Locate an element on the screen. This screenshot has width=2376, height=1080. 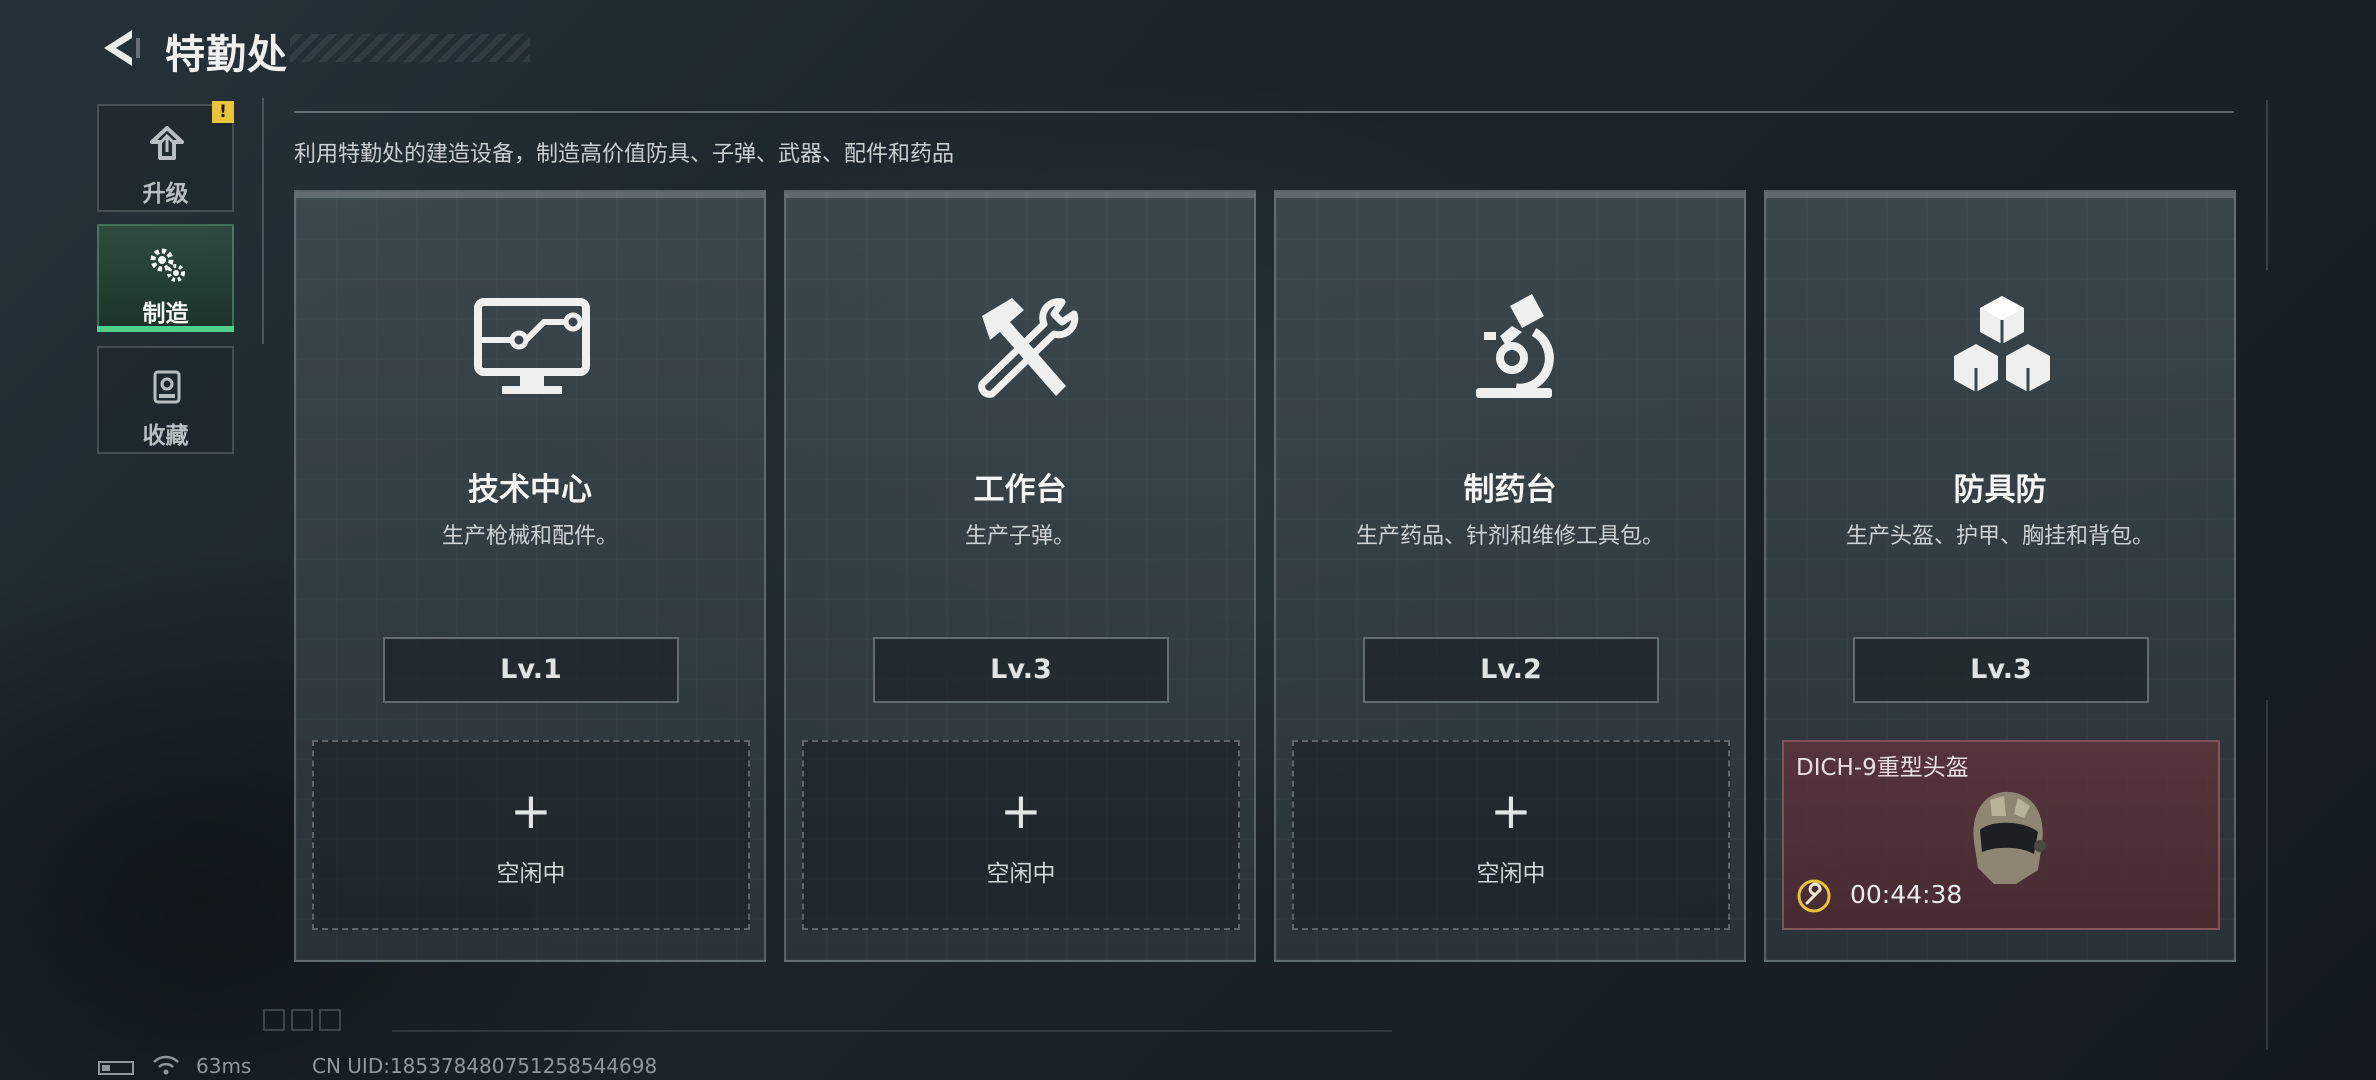
helmet-icon is located at coordinates (2009, 837).